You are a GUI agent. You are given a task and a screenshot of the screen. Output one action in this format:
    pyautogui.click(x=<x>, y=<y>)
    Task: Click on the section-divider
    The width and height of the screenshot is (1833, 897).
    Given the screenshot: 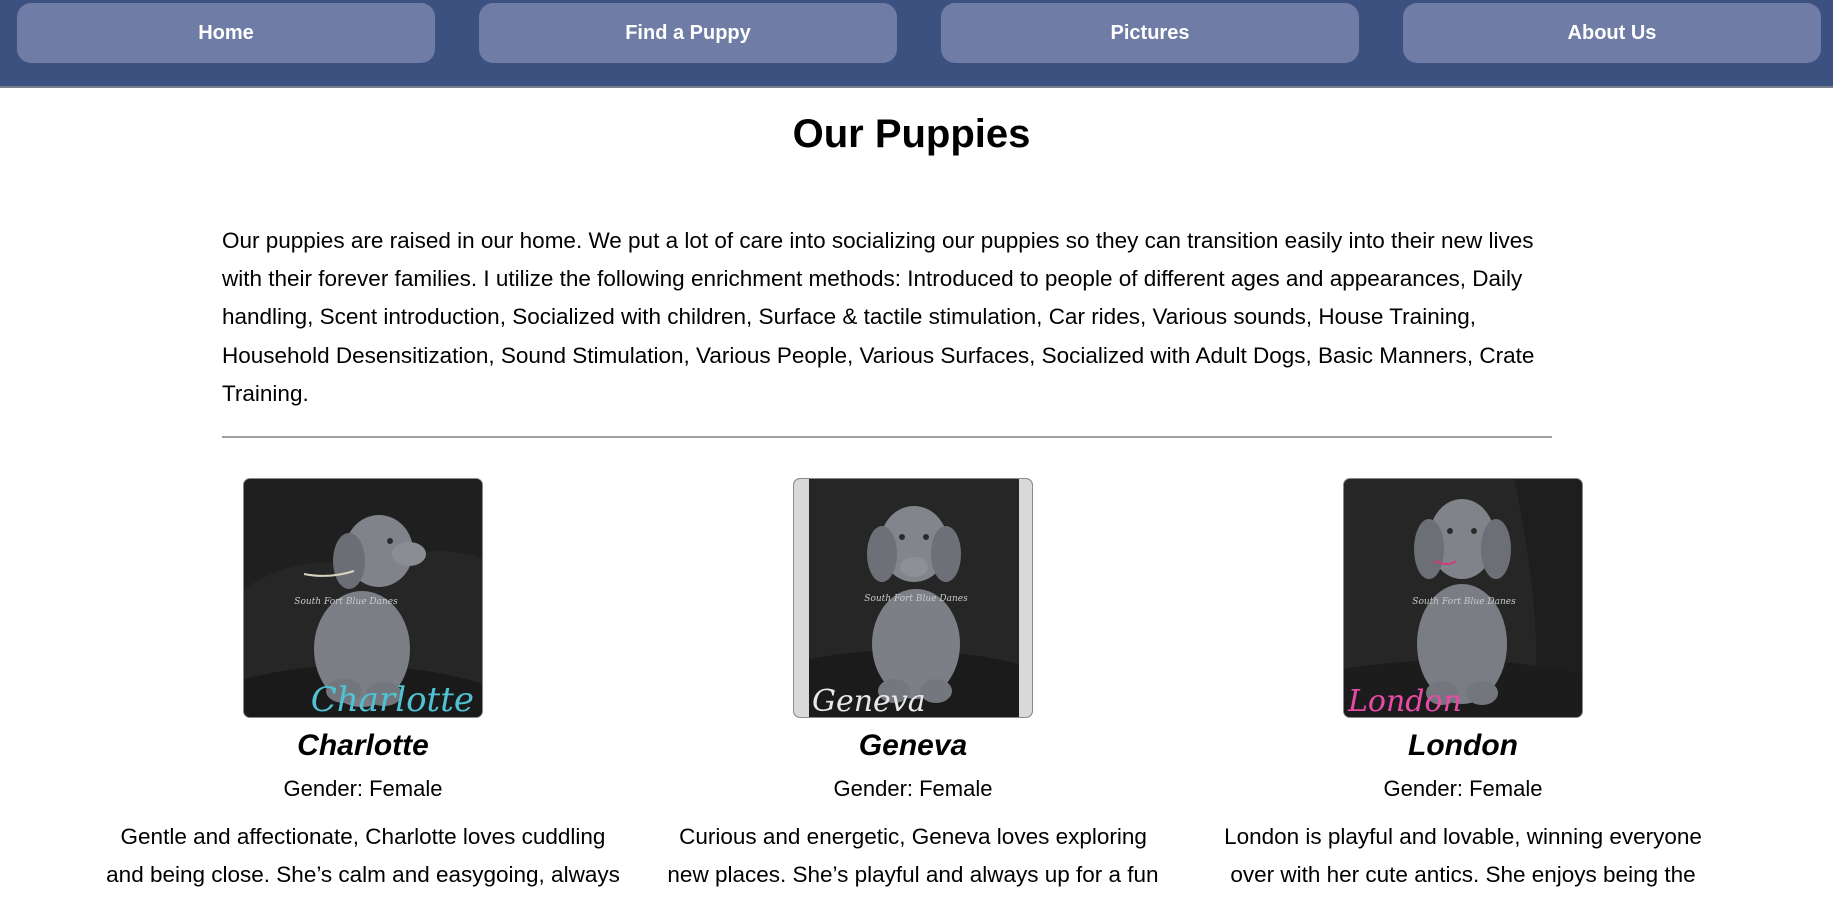 What is the action you would take?
    pyautogui.click(x=887, y=437)
    